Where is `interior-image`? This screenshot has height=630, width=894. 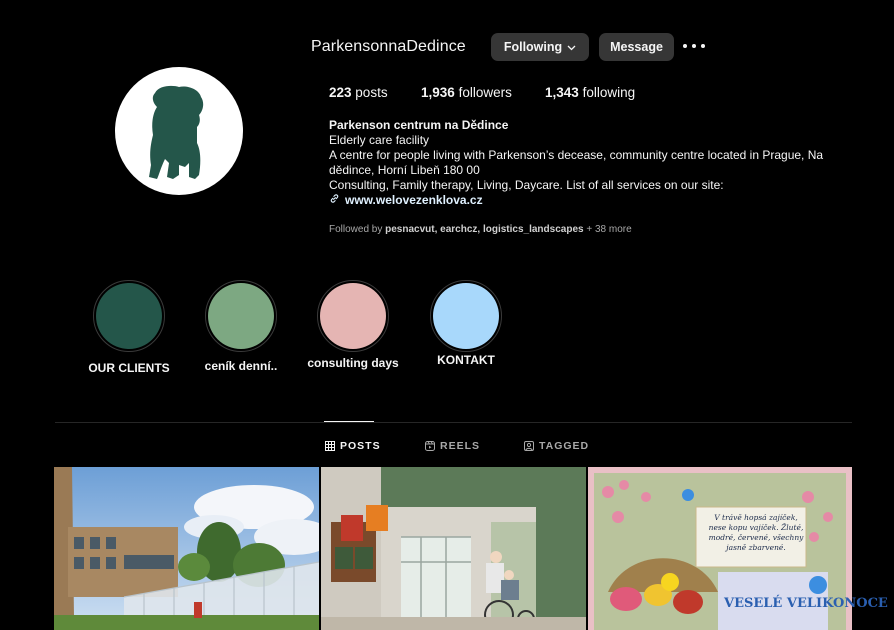 interior-image is located at coordinates (453, 548).